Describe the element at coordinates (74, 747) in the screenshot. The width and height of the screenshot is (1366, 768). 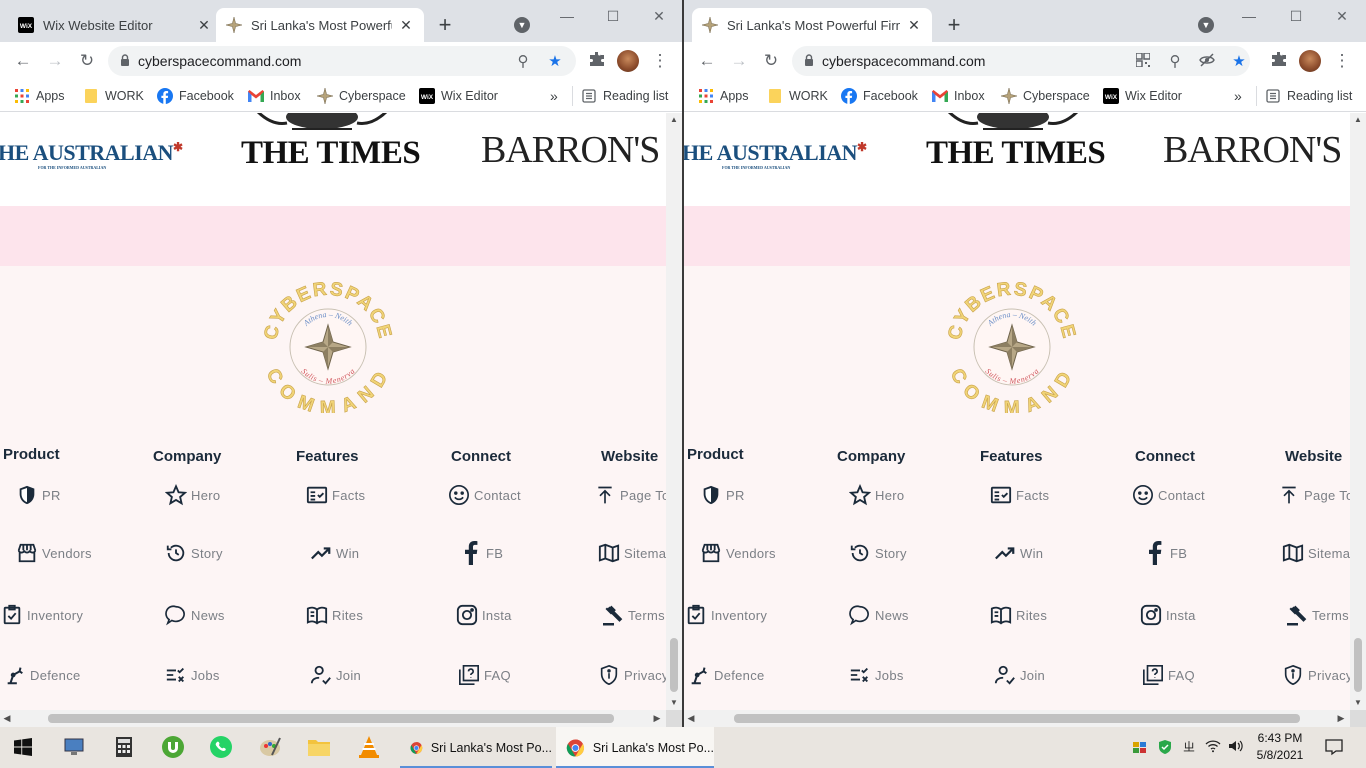
I see `computer-icon` at that location.